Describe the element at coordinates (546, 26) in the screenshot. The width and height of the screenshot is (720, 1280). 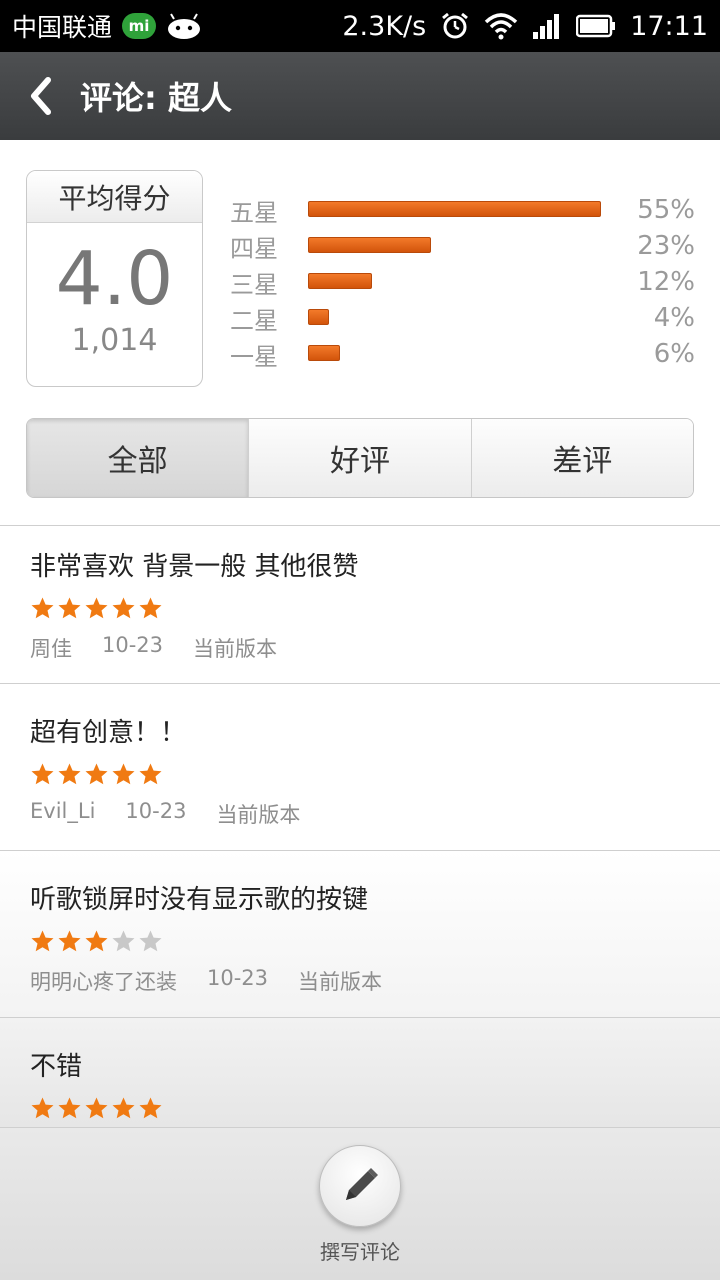
I see `signal-icon` at that location.